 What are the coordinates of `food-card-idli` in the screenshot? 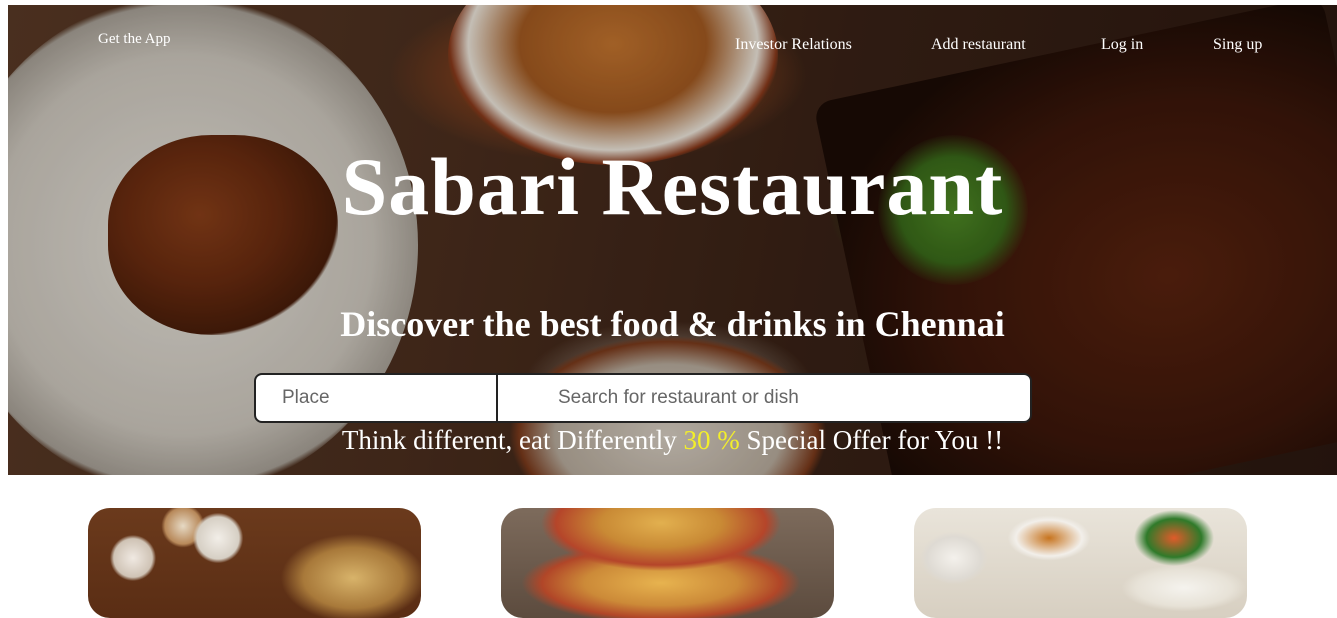 It's located at (1080, 563).